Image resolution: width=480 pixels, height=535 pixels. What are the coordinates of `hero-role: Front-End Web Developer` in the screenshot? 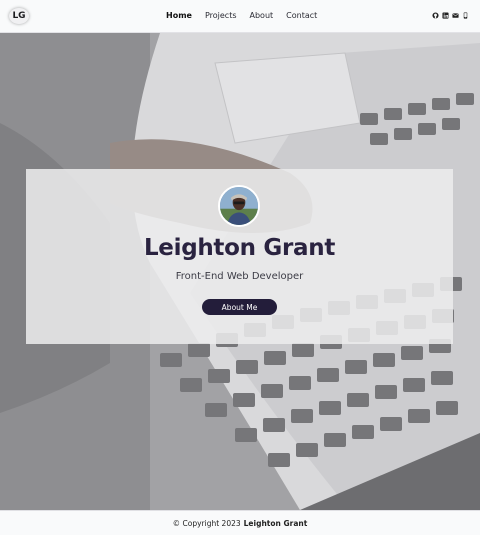 It's located at (239, 276).